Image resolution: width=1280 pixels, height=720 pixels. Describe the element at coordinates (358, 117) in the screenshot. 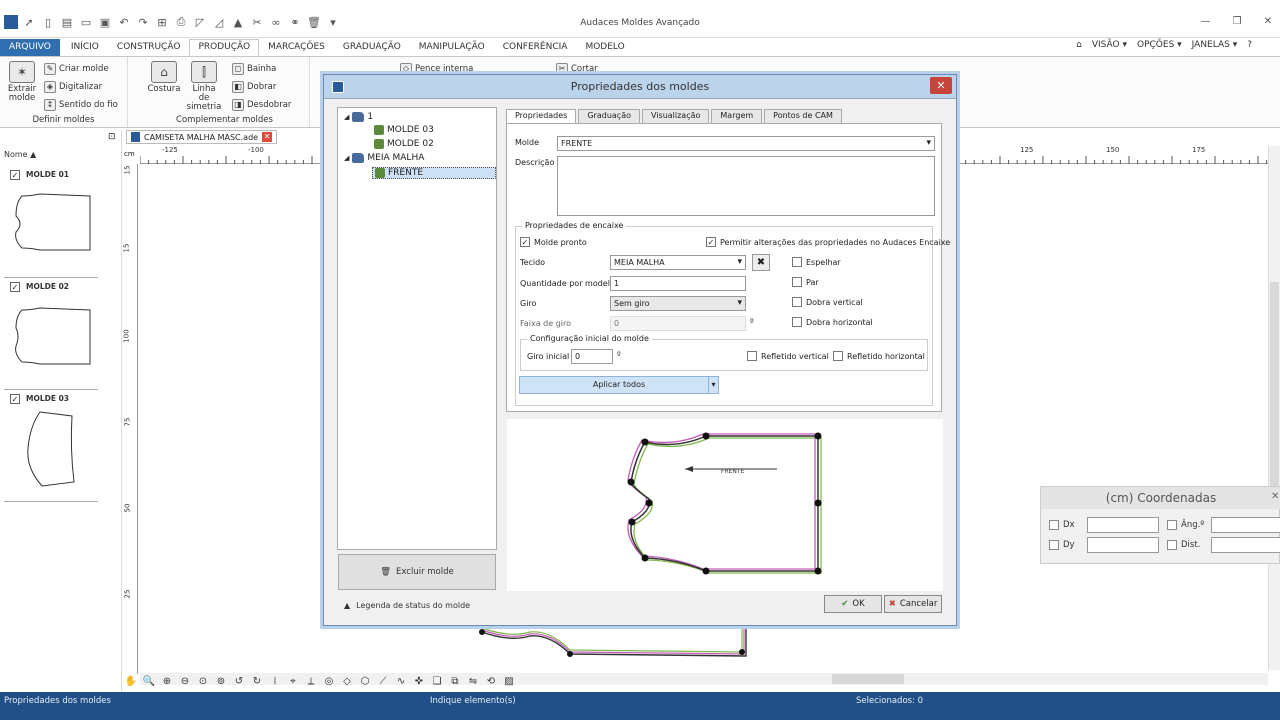

I see `tree-group-1: ◢ 1` at that location.